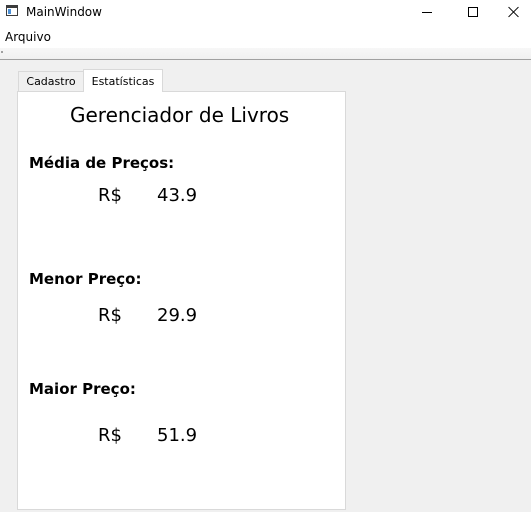  I want to click on minimize-icon, so click(427, 12).